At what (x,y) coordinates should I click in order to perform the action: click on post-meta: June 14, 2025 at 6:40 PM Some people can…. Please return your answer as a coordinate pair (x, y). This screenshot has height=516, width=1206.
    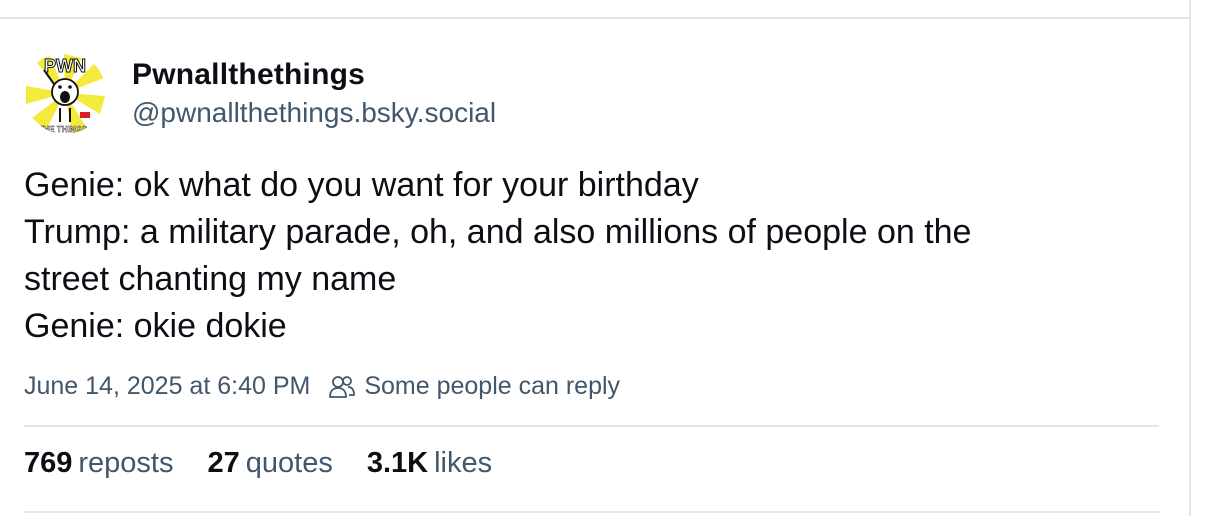
    Looking at the image, I should click on (591, 386).